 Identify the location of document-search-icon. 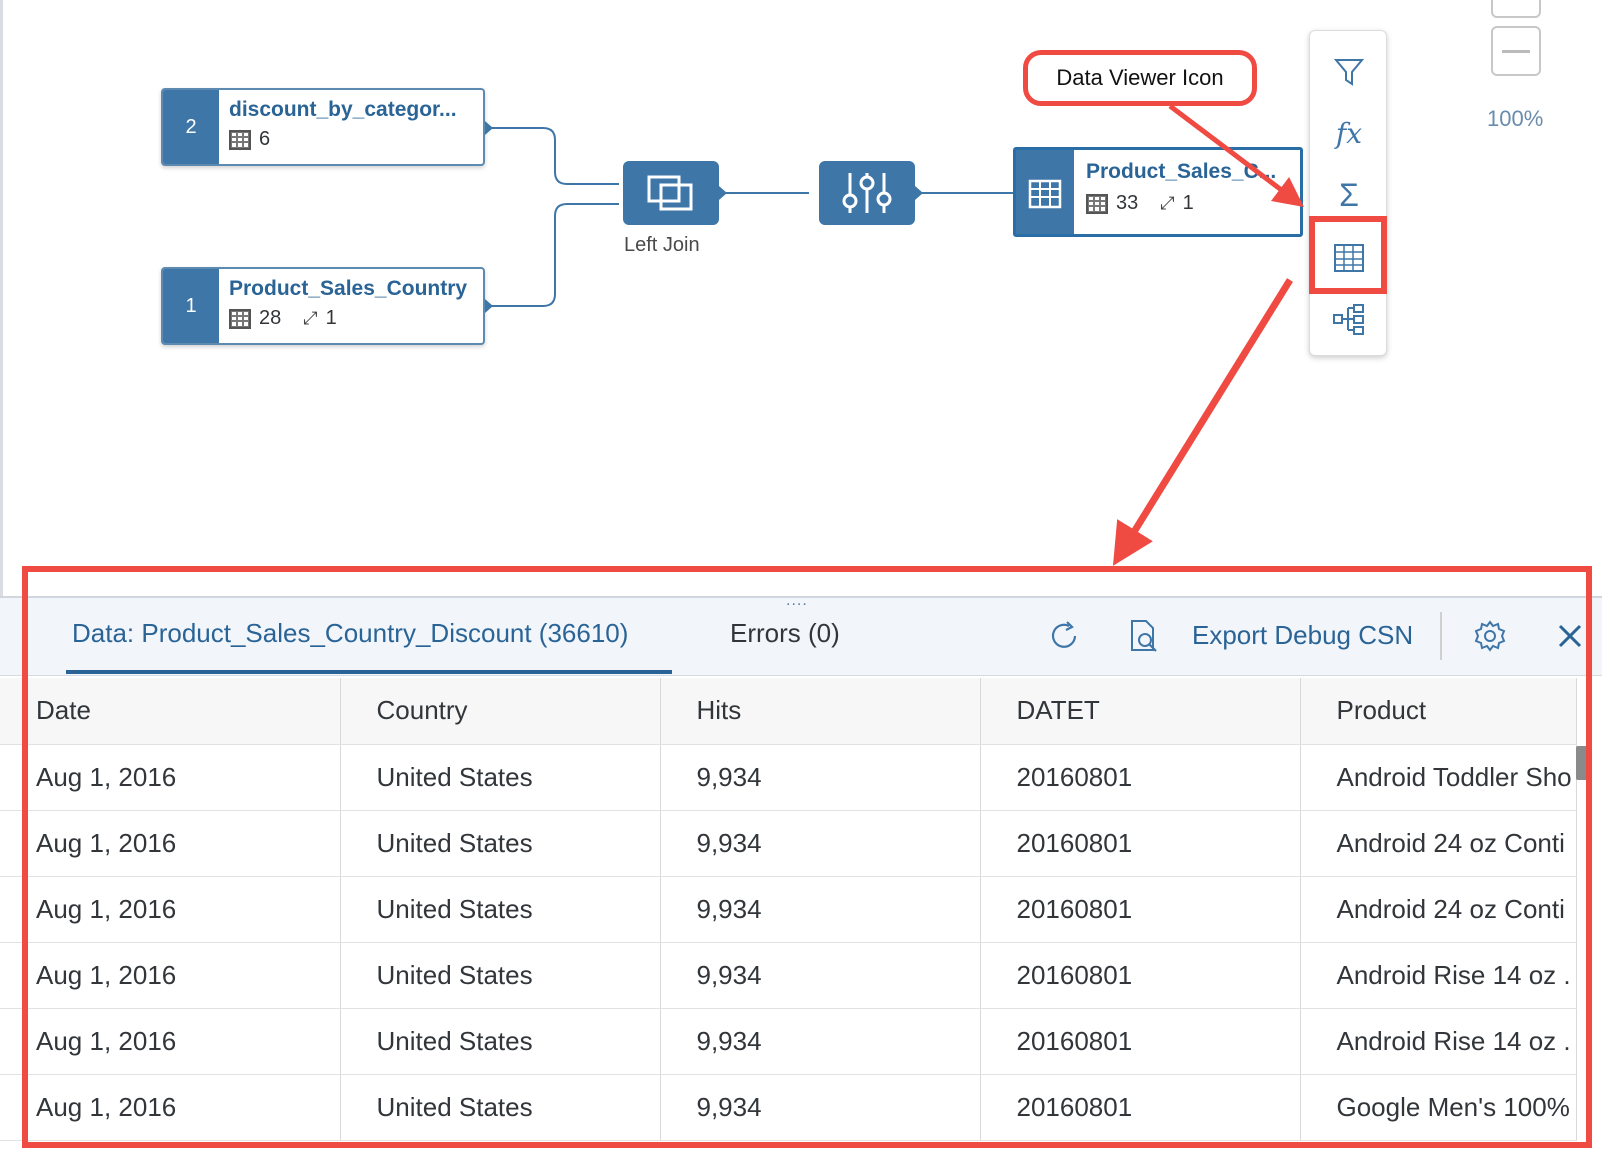
(1144, 636).